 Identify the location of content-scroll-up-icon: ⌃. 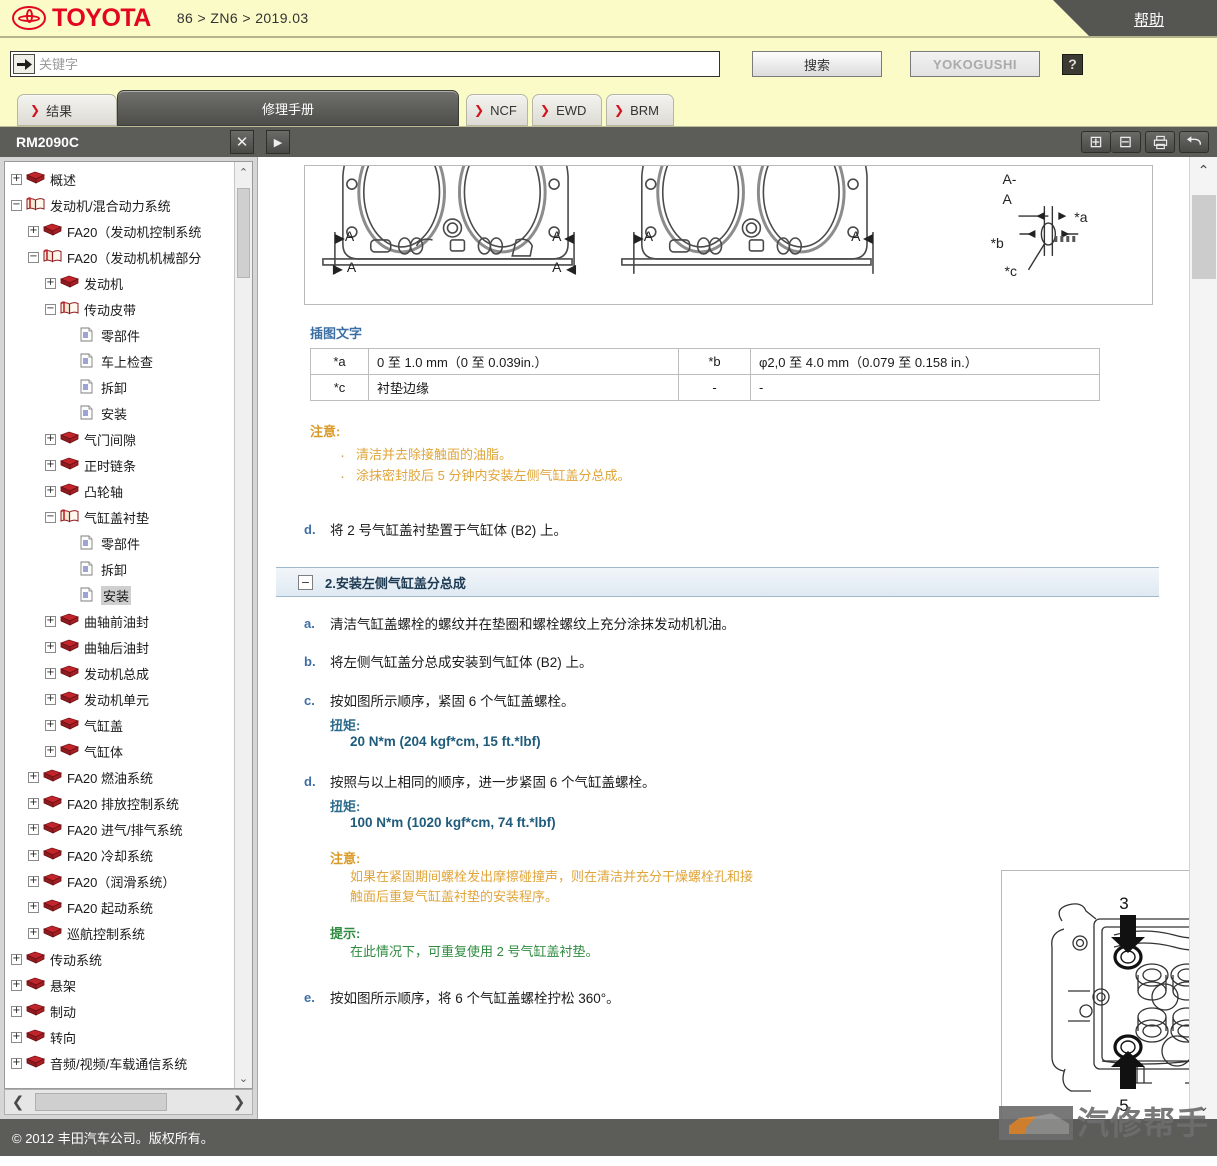
(1203, 170).